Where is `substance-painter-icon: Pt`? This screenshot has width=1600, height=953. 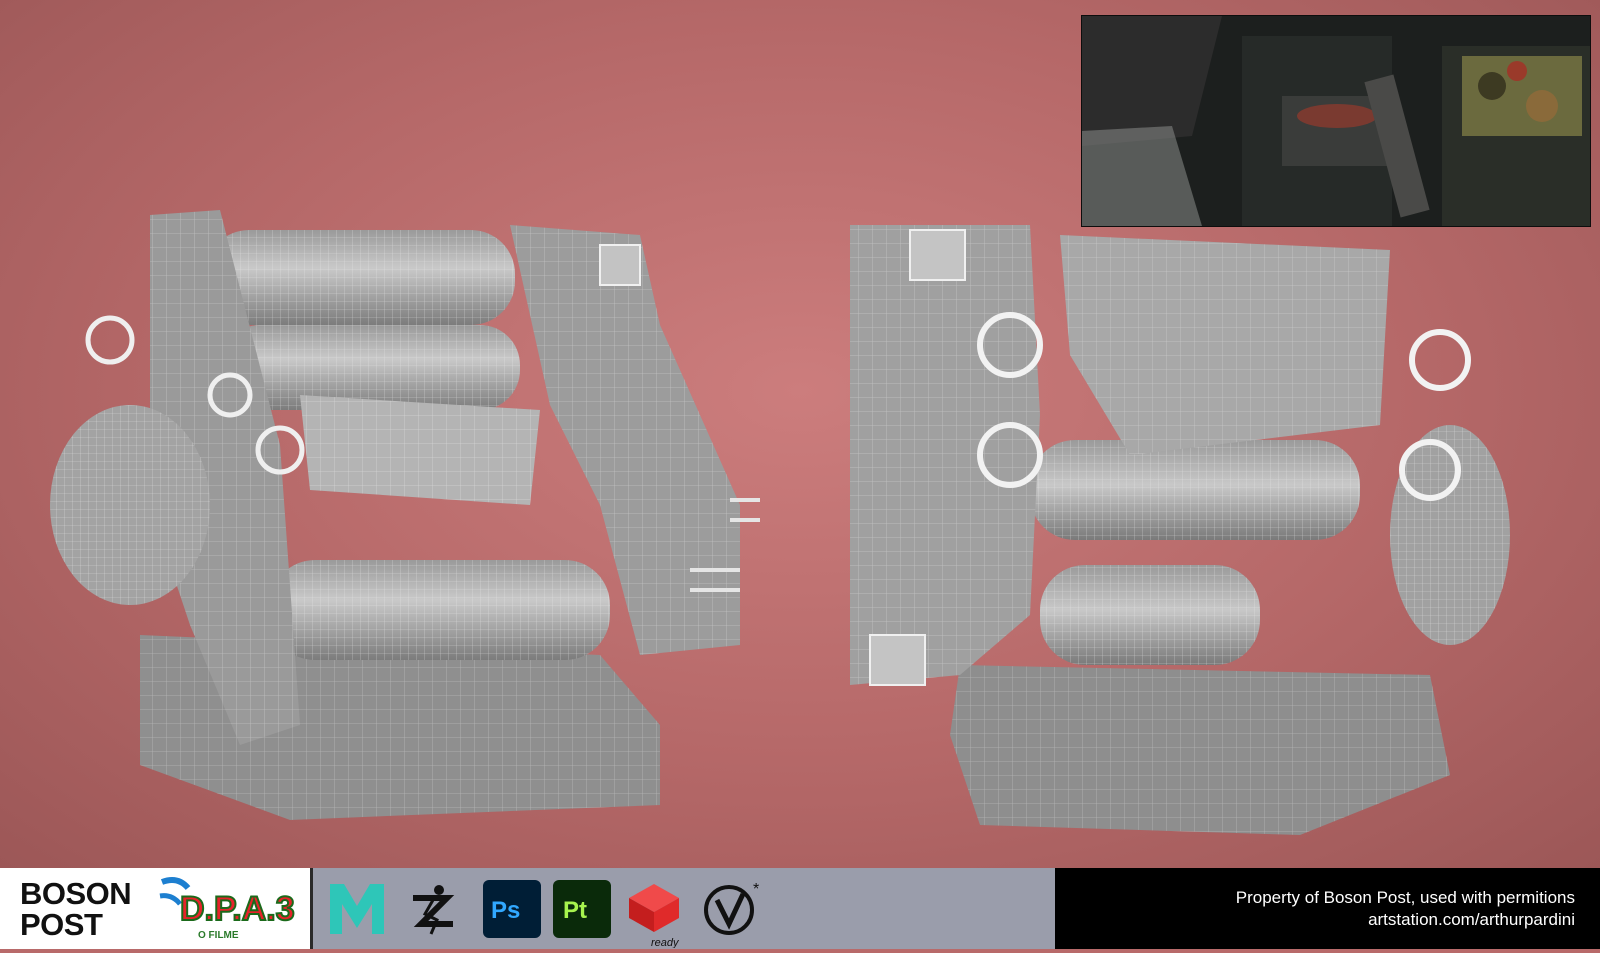 substance-painter-icon: Pt is located at coordinates (582, 909).